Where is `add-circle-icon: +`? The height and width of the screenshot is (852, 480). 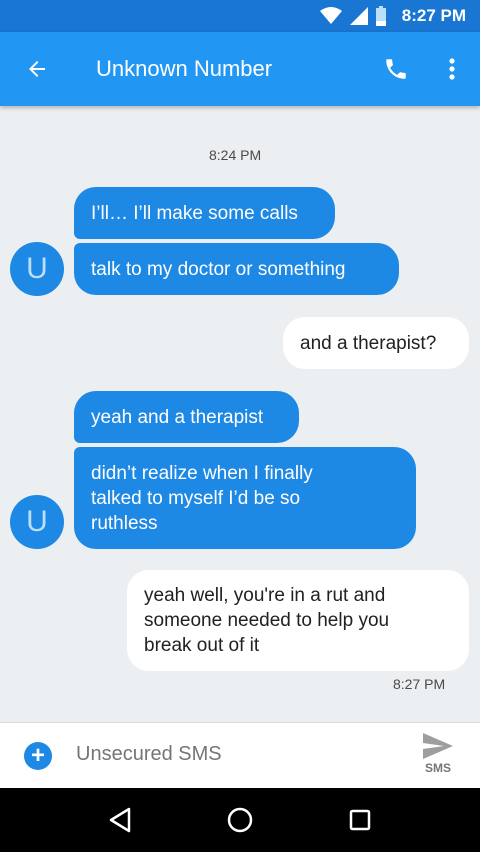
add-circle-icon: + is located at coordinates (37, 755).